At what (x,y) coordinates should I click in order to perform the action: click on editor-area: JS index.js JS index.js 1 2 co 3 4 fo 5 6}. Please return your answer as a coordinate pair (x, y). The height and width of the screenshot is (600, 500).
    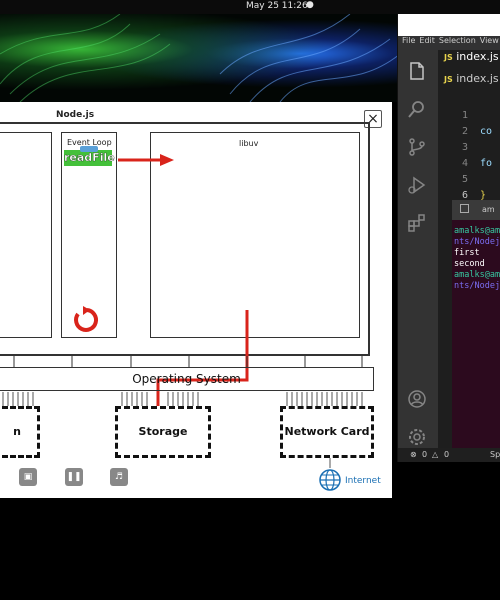
    Looking at the image, I should click on (469, 125).